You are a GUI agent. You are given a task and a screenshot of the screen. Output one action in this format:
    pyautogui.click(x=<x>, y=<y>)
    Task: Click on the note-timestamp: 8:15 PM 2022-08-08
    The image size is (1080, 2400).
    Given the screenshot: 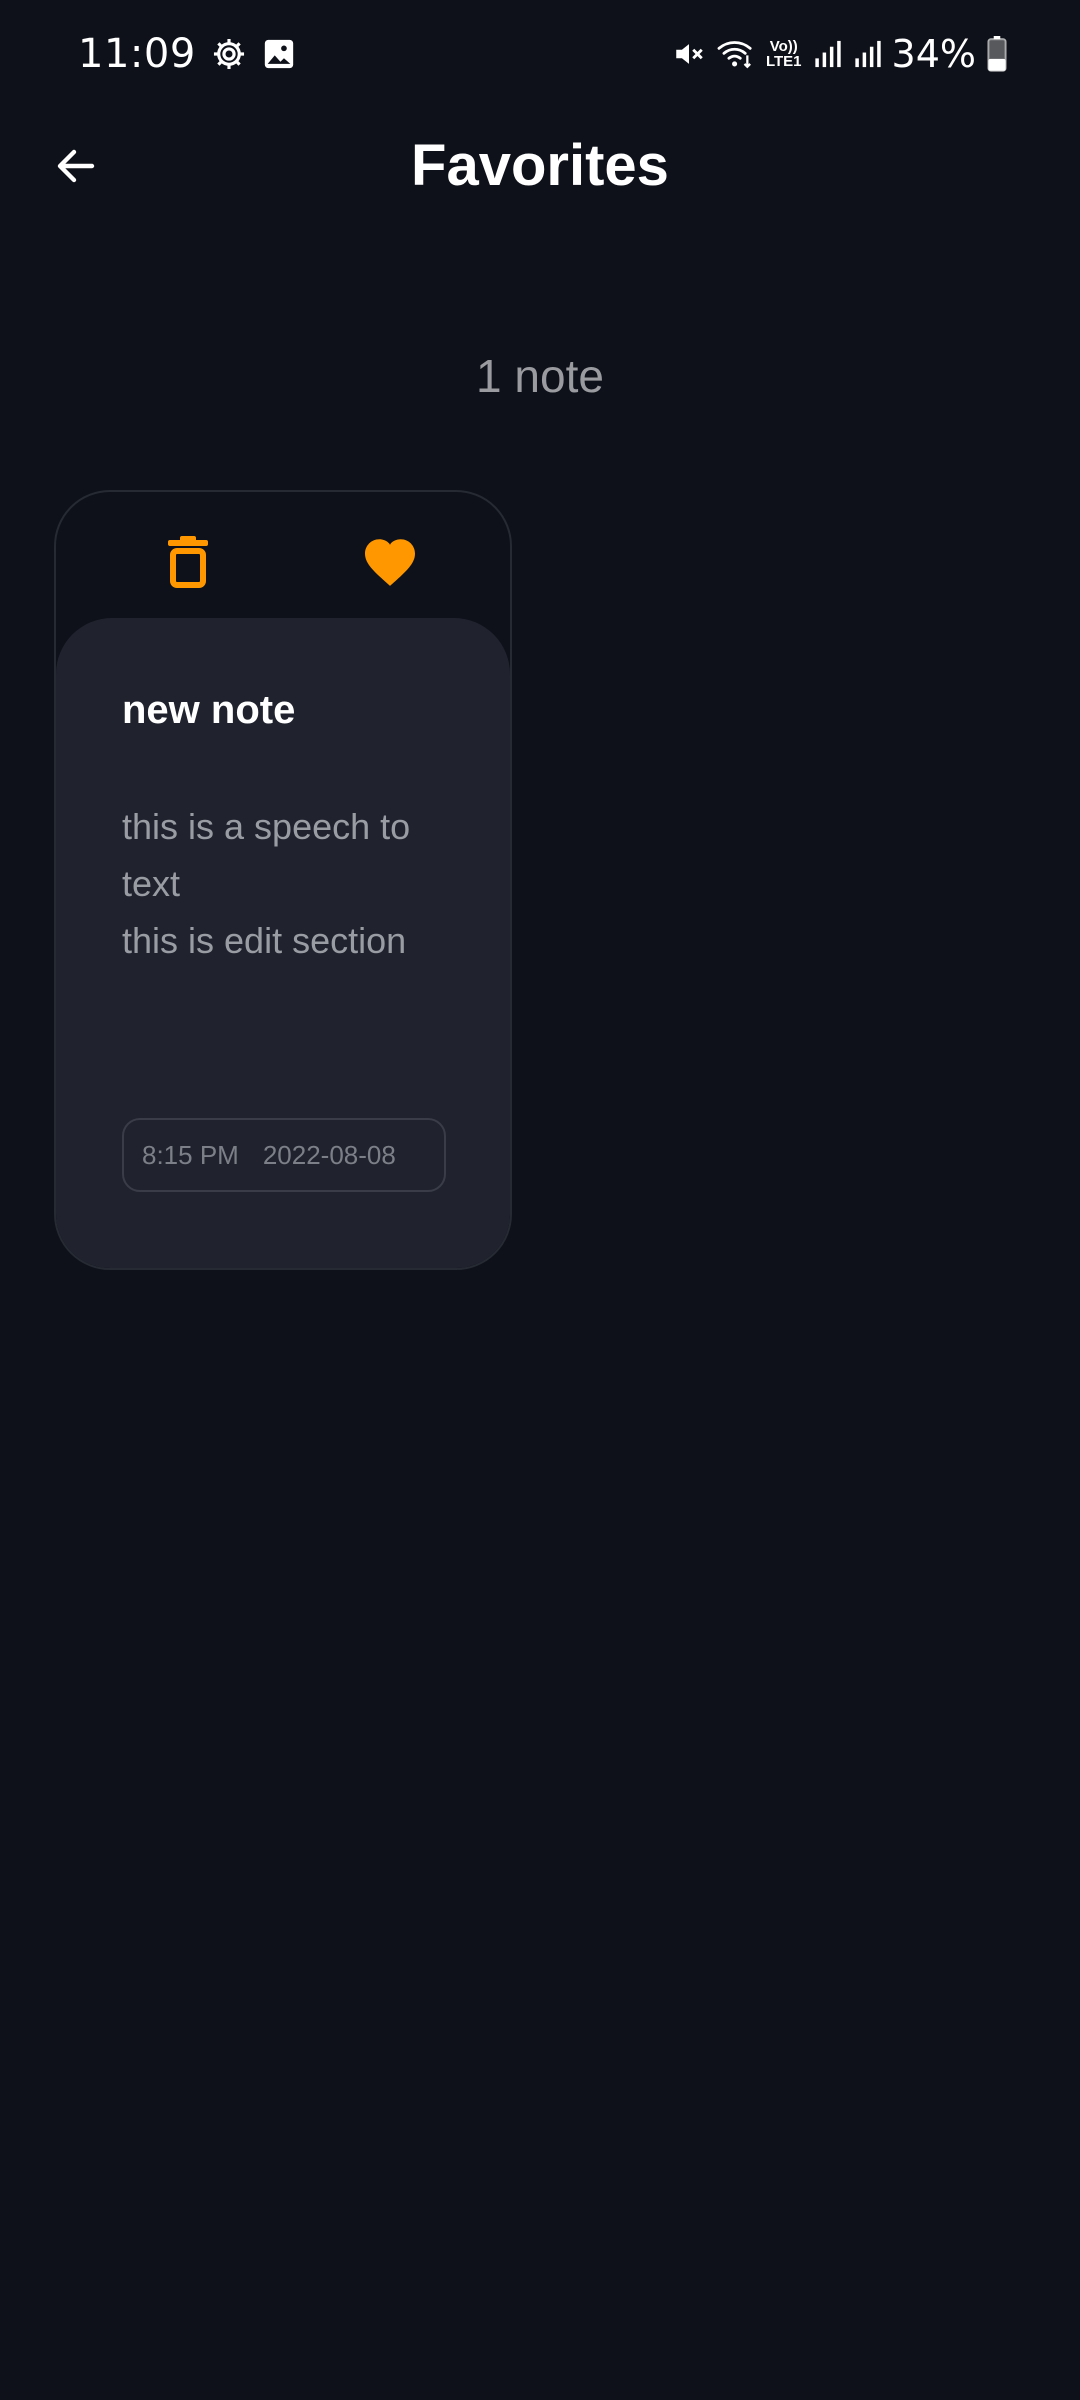 What is the action you would take?
    pyautogui.click(x=284, y=1155)
    